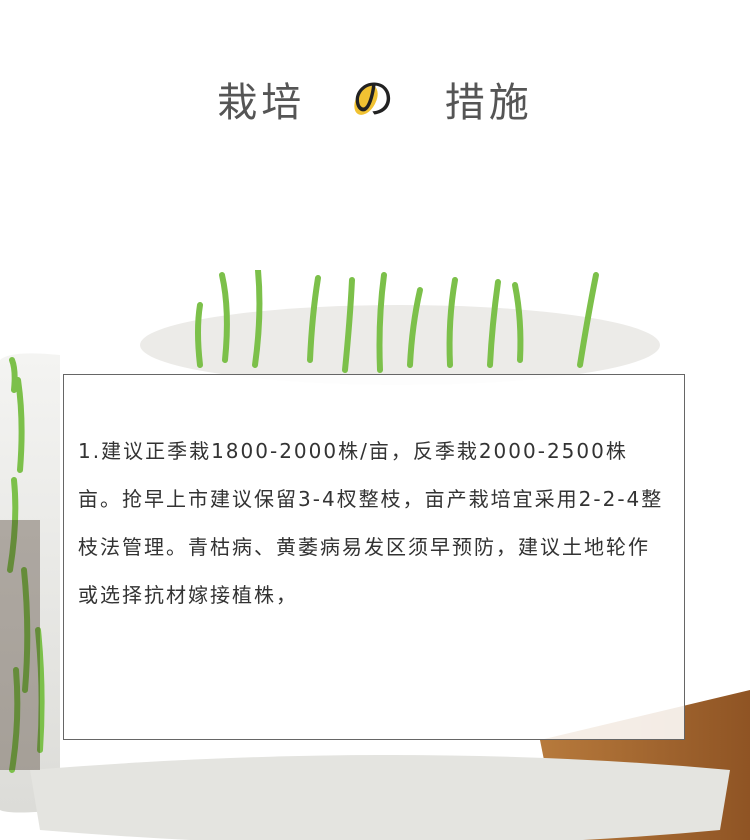  What do you see at coordinates (261, 103) in the screenshot?
I see `title-left: 栽培` at bounding box center [261, 103].